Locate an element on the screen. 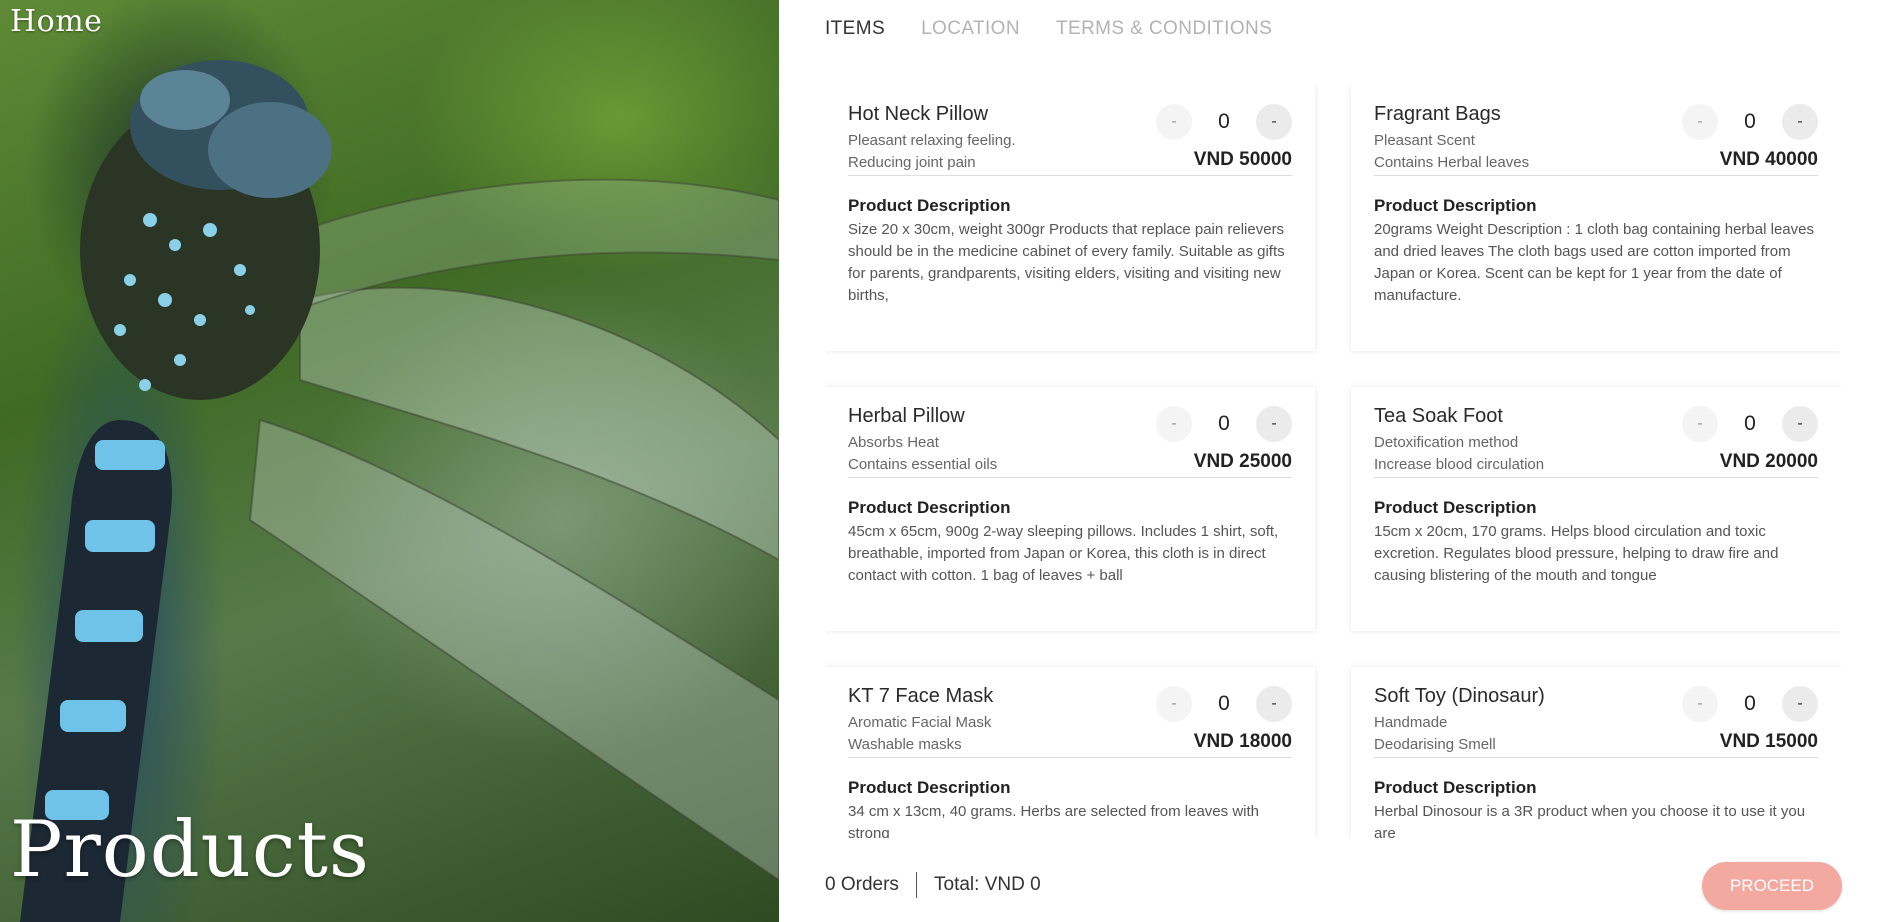 The image size is (1881, 922). order-count: 0 Orders is located at coordinates (862, 884).